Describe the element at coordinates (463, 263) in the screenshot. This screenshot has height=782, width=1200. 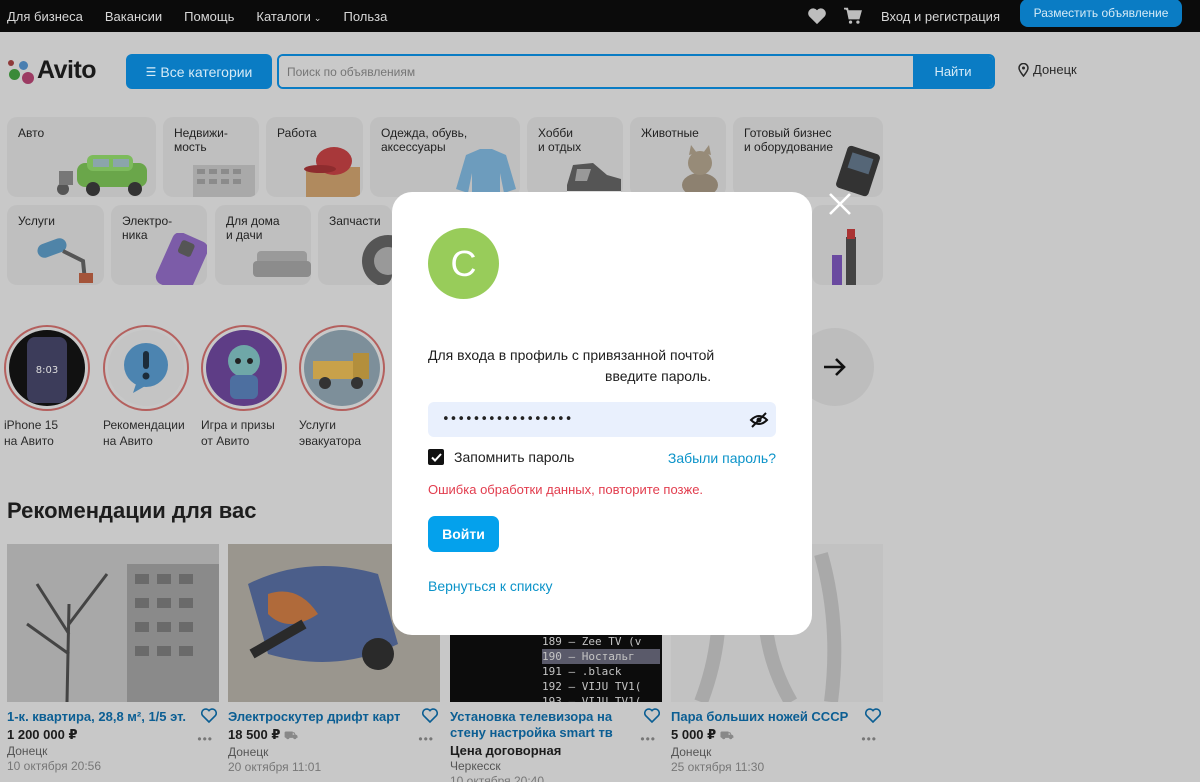
I see `avatar: С` at that location.